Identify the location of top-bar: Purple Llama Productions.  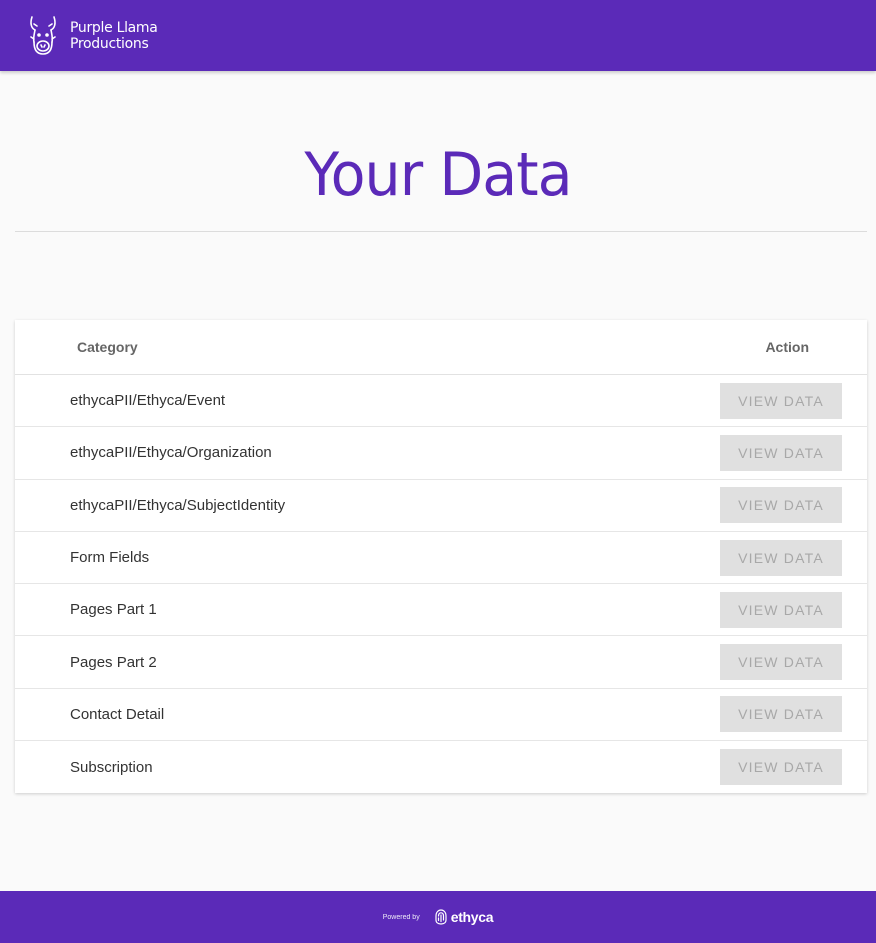
(438, 35).